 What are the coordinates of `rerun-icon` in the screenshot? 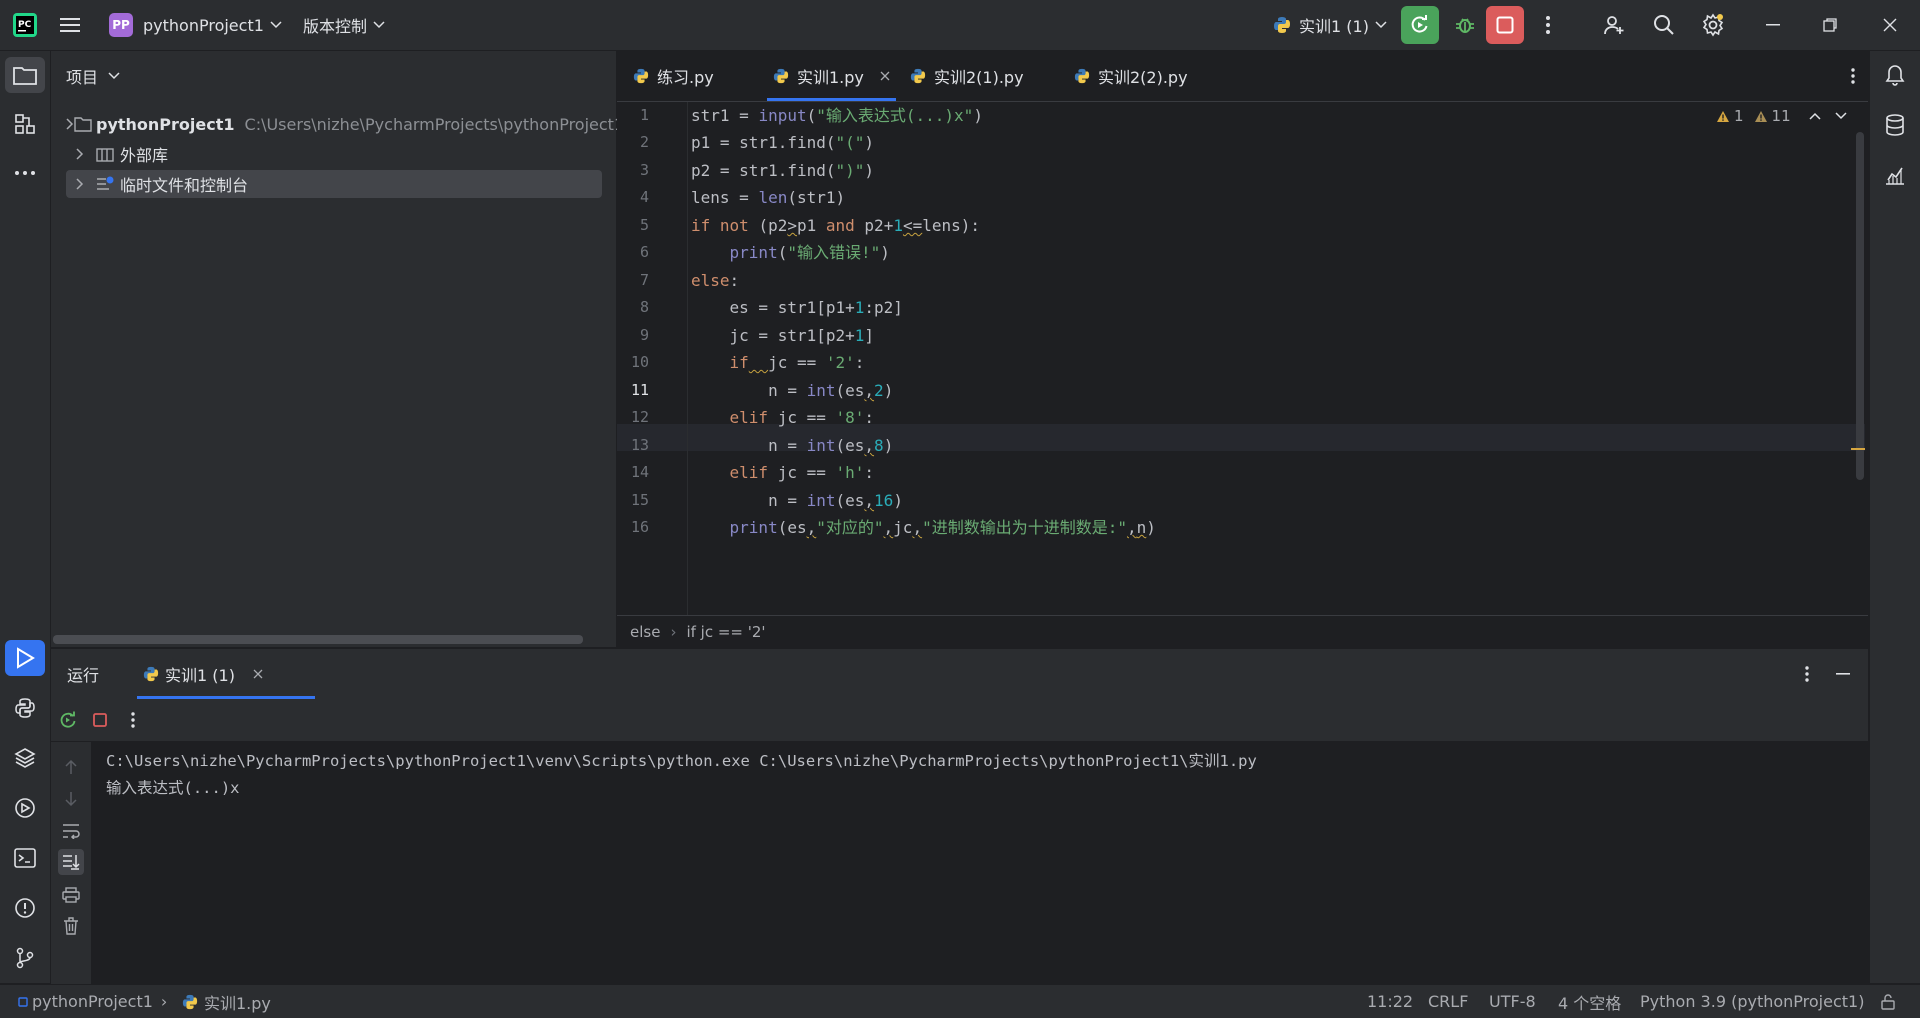 It's located at (68, 720).